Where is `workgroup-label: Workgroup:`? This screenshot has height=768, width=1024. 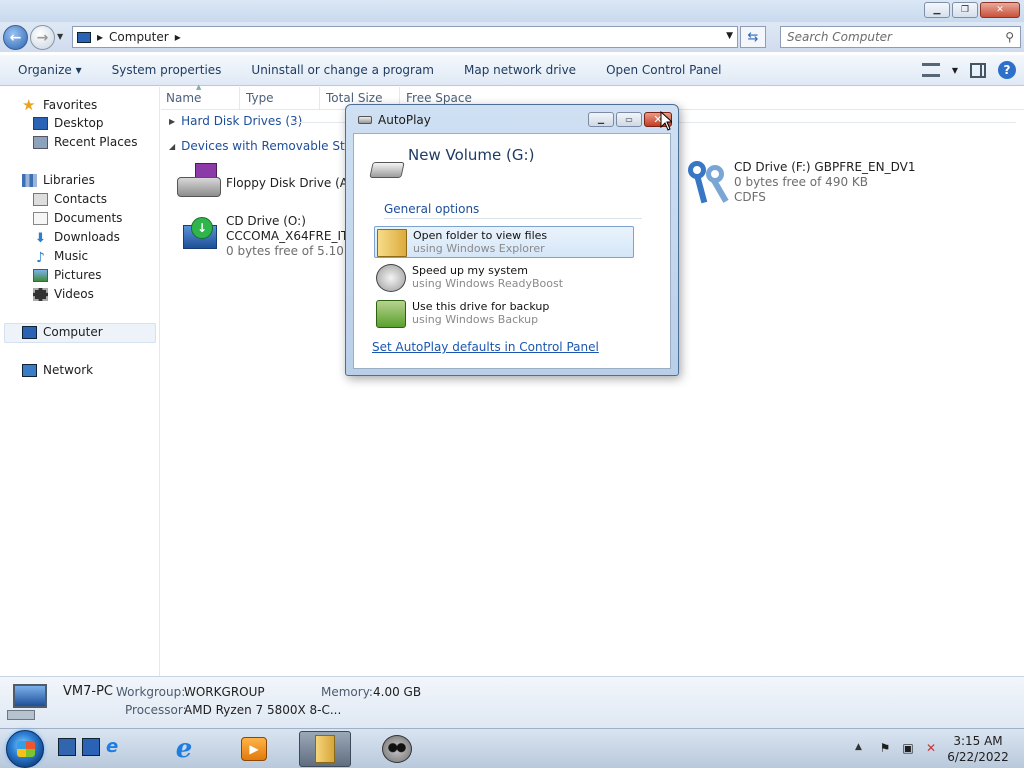
workgroup-label: Workgroup: is located at coordinates (151, 692).